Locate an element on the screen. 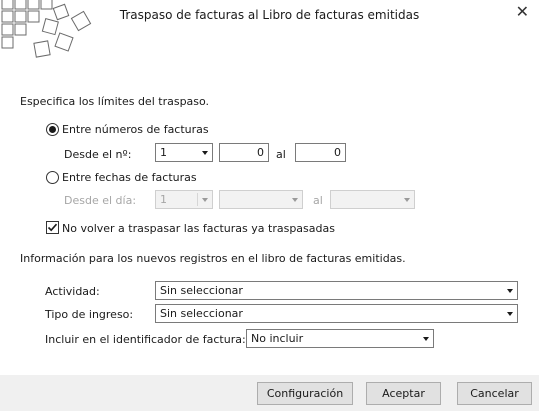  close-icon: ✕ is located at coordinates (522, 11).